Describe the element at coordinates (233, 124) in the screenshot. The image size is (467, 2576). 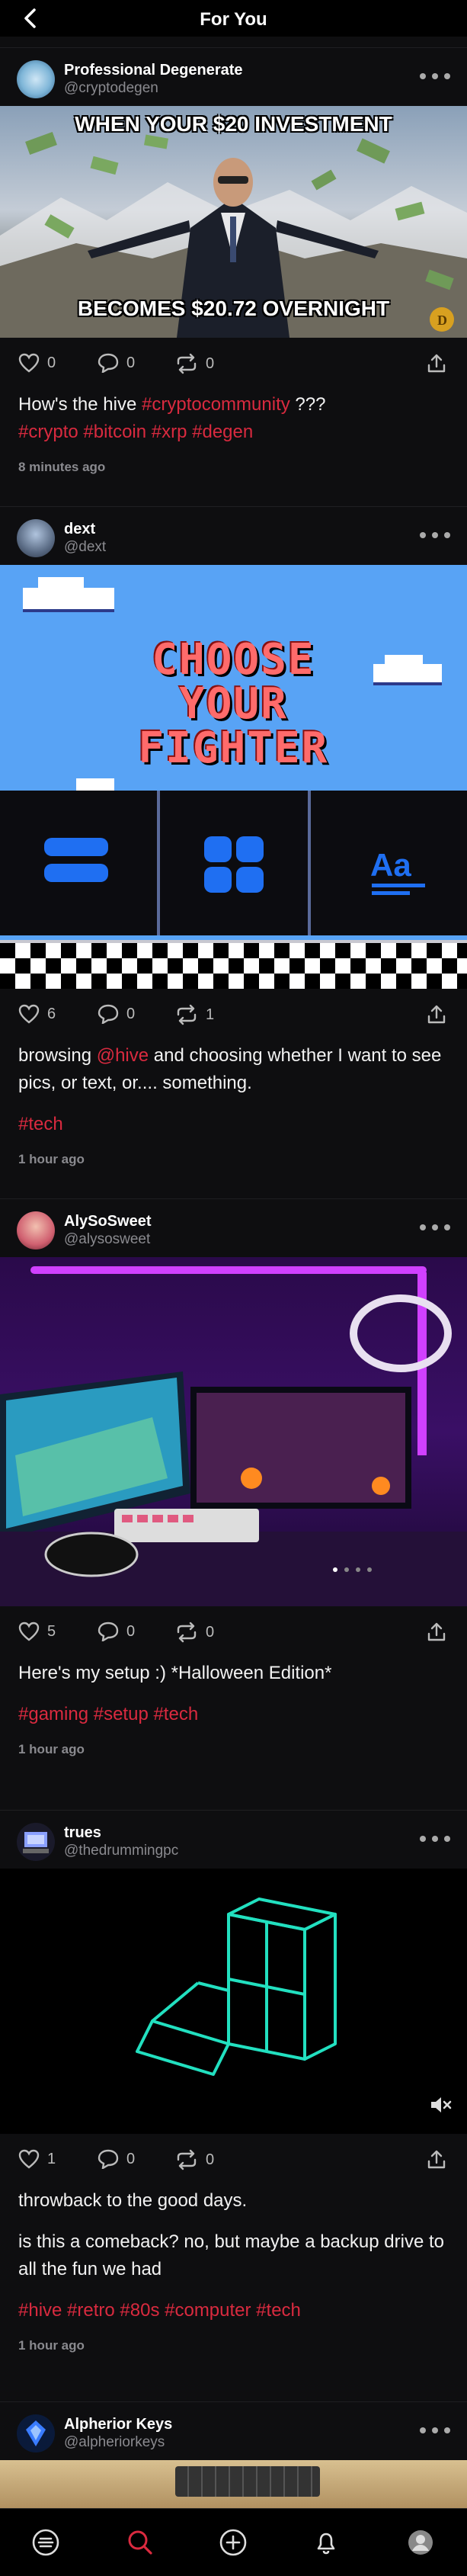
I see `meme-top-text: WHEN YOUR $20 INVESTMENT` at that location.